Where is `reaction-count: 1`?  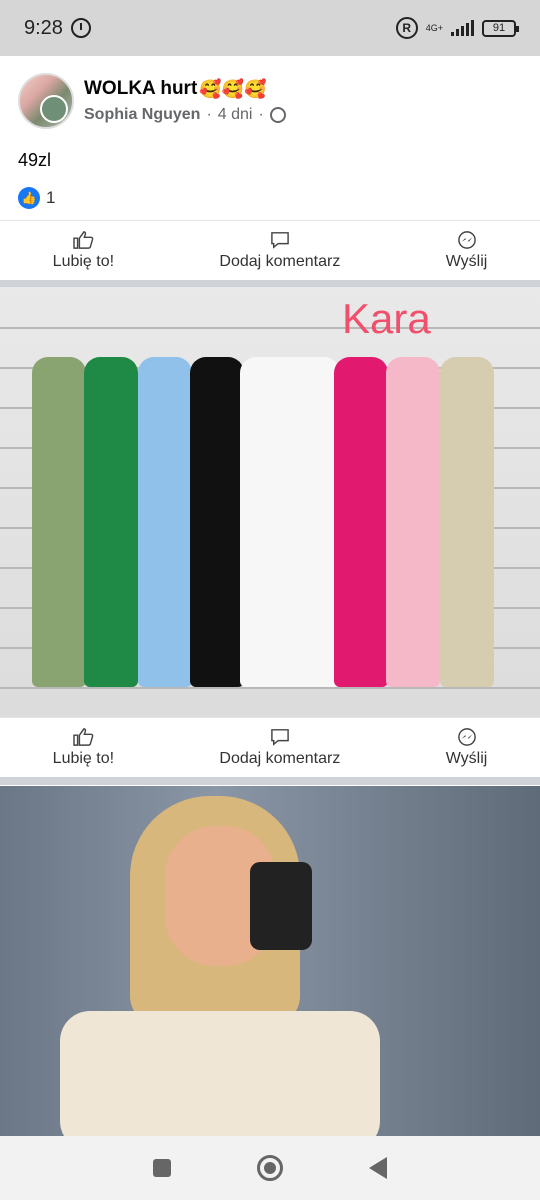 reaction-count: 1 is located at coordinates (51, 197).